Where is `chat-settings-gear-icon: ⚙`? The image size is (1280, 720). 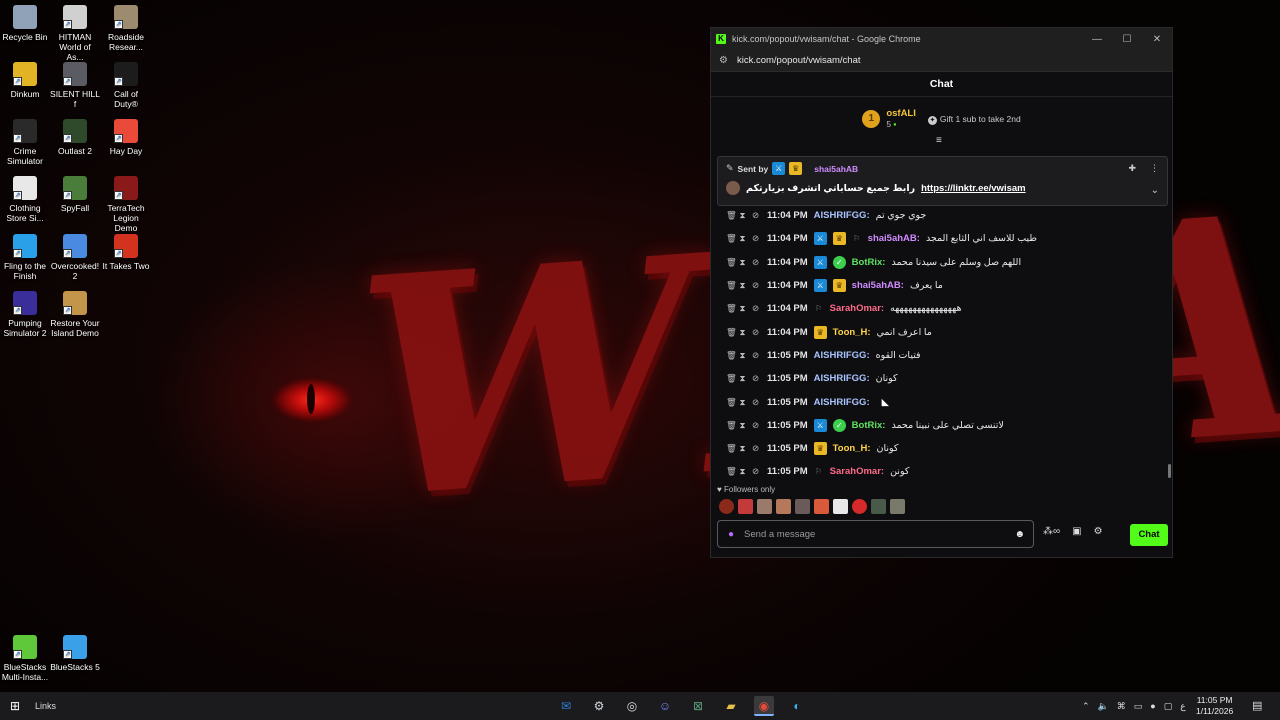 chat-settings-gear-icon: ⚙ is located at coordinates (1098, 531).